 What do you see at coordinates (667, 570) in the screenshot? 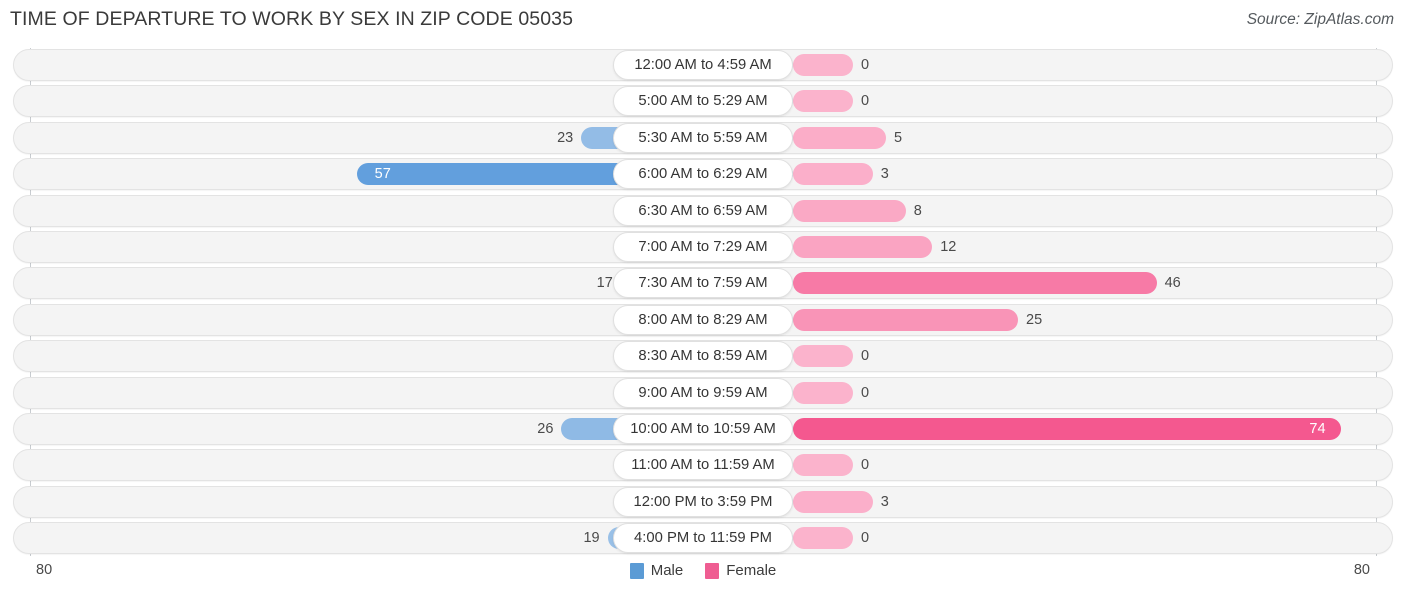
I see `legend-label: Male` at bounding box center [667, 570].